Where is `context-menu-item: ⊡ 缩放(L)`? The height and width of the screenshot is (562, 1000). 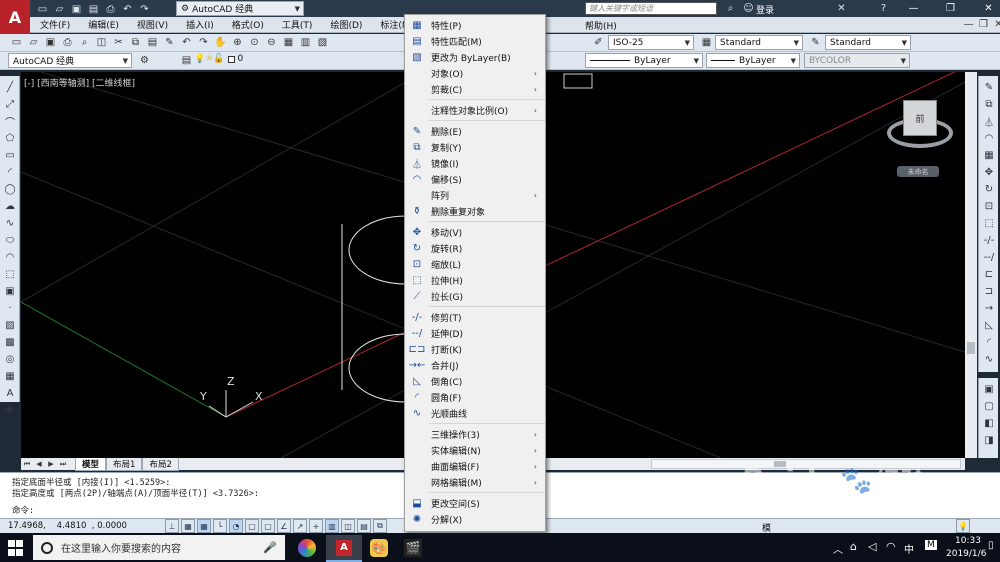 context-menu-item: ⊡ 缩放(L) is located at coordinates (475, 264).